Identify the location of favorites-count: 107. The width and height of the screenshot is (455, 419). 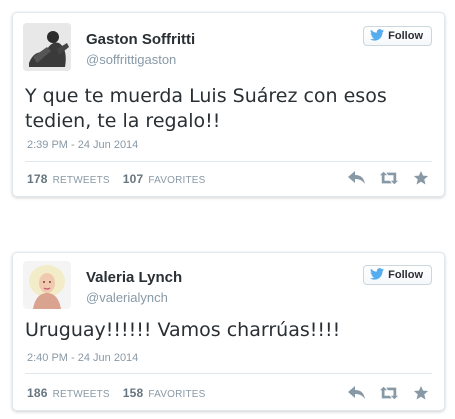
(133, 179).